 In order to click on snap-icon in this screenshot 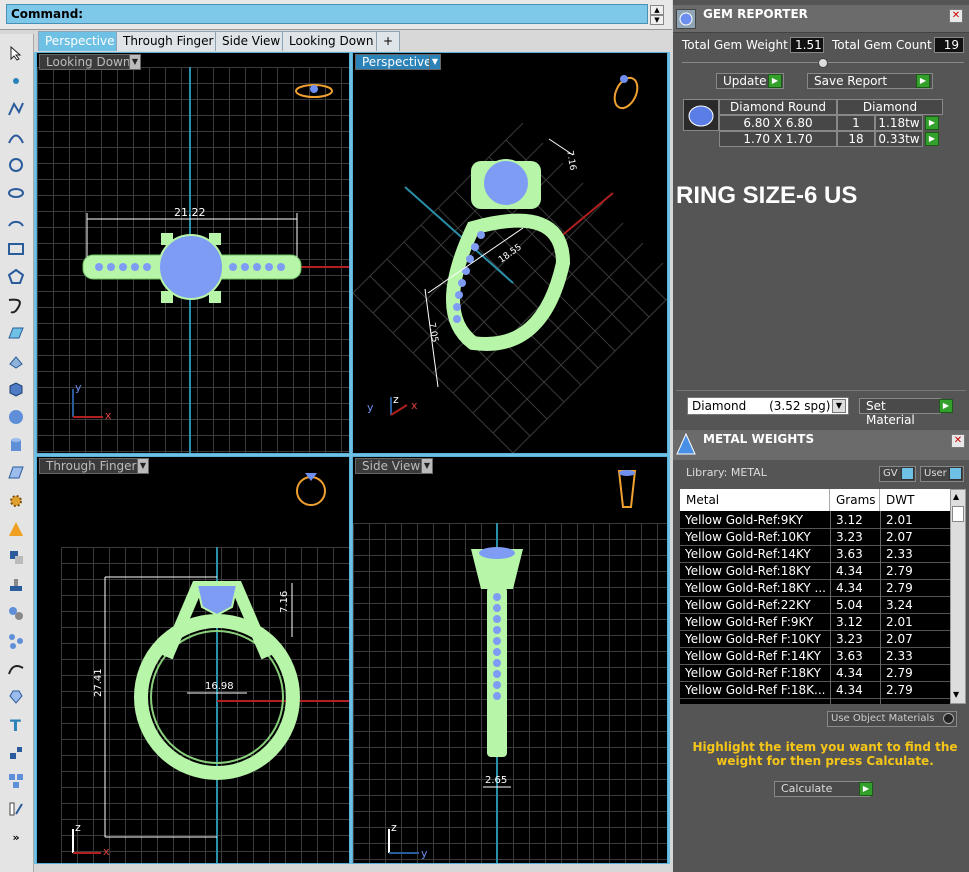, I will do `click(16, 753)`.